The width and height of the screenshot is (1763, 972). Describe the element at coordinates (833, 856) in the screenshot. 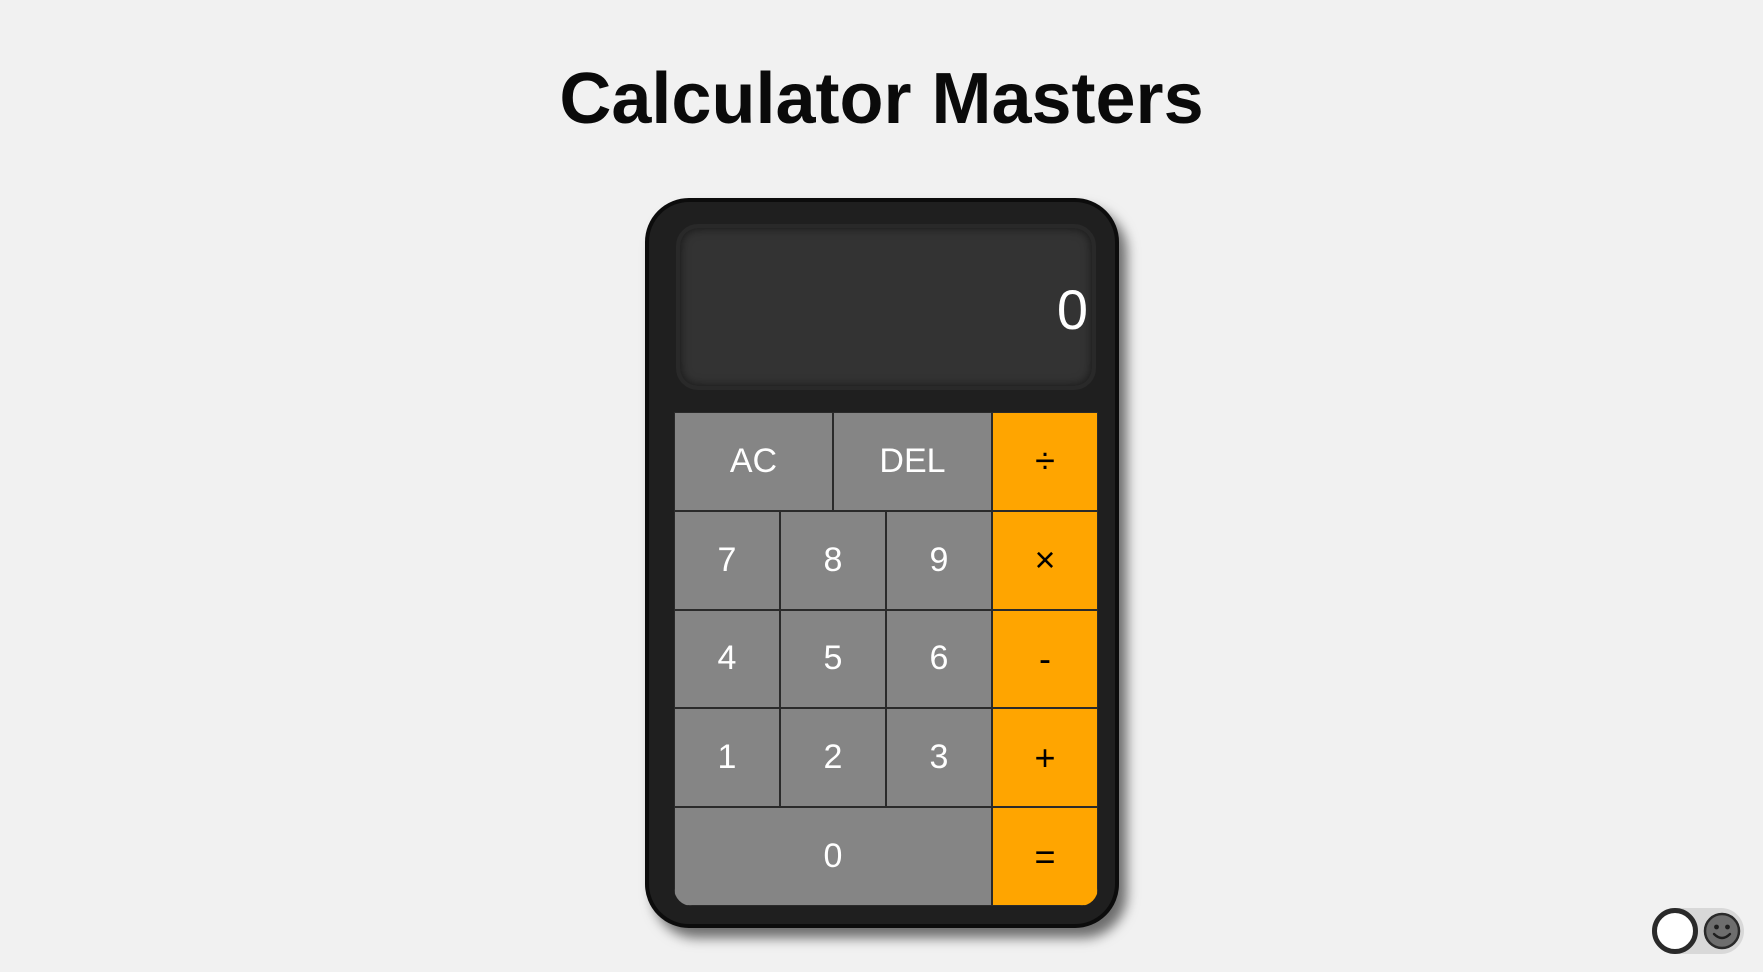

I see `digit-0-button: 0` at that location.